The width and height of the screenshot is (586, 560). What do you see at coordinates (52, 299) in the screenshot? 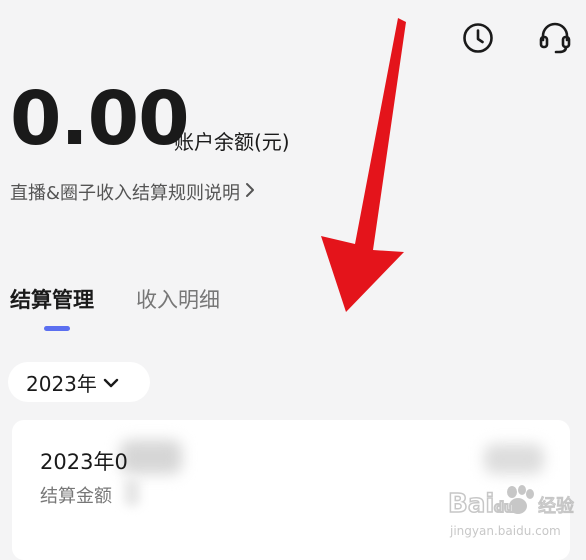
I see `tab-settlement-management: 结算管理` at bounding box center [52, 299].